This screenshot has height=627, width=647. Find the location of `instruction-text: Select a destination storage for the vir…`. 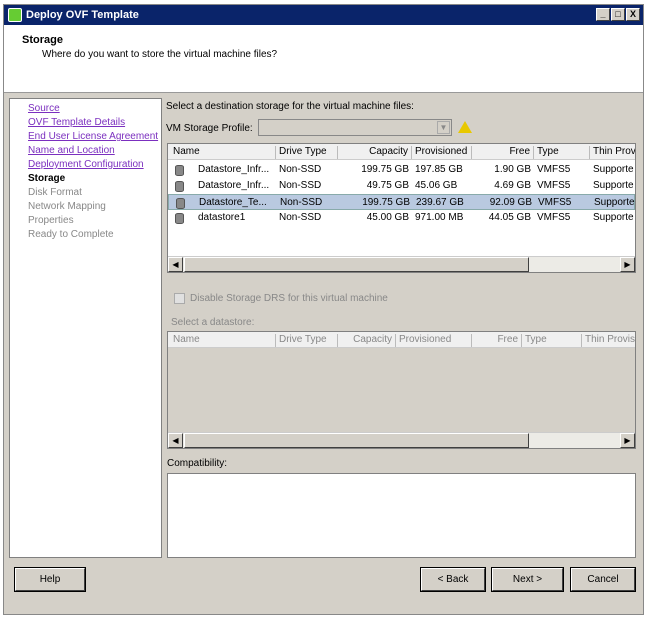

instruction-text: Select a destination storage for the vir… is located at coordinates (290, 106).